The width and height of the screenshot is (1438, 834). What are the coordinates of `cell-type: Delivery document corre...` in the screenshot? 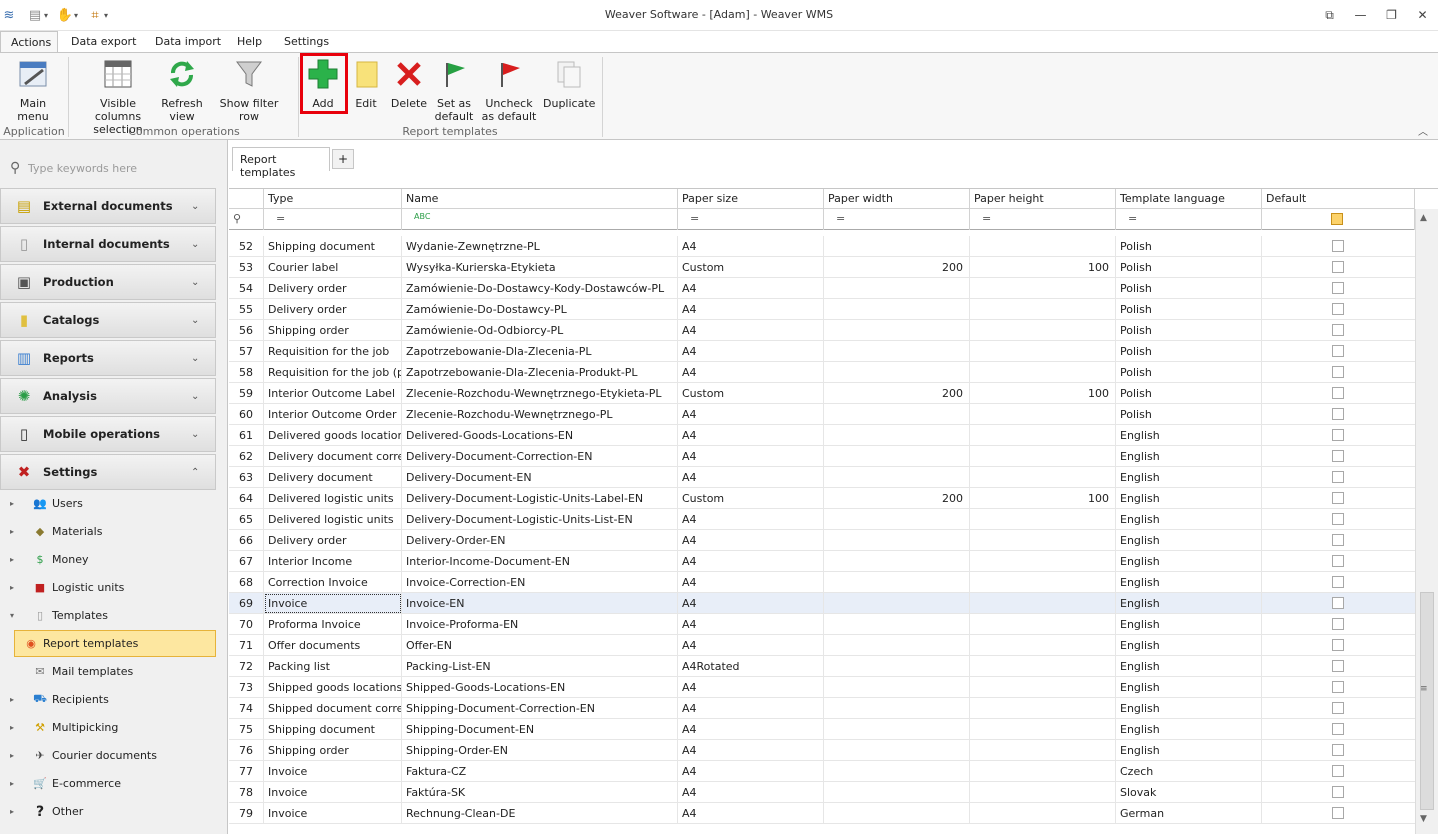 It's located at (333, 456).